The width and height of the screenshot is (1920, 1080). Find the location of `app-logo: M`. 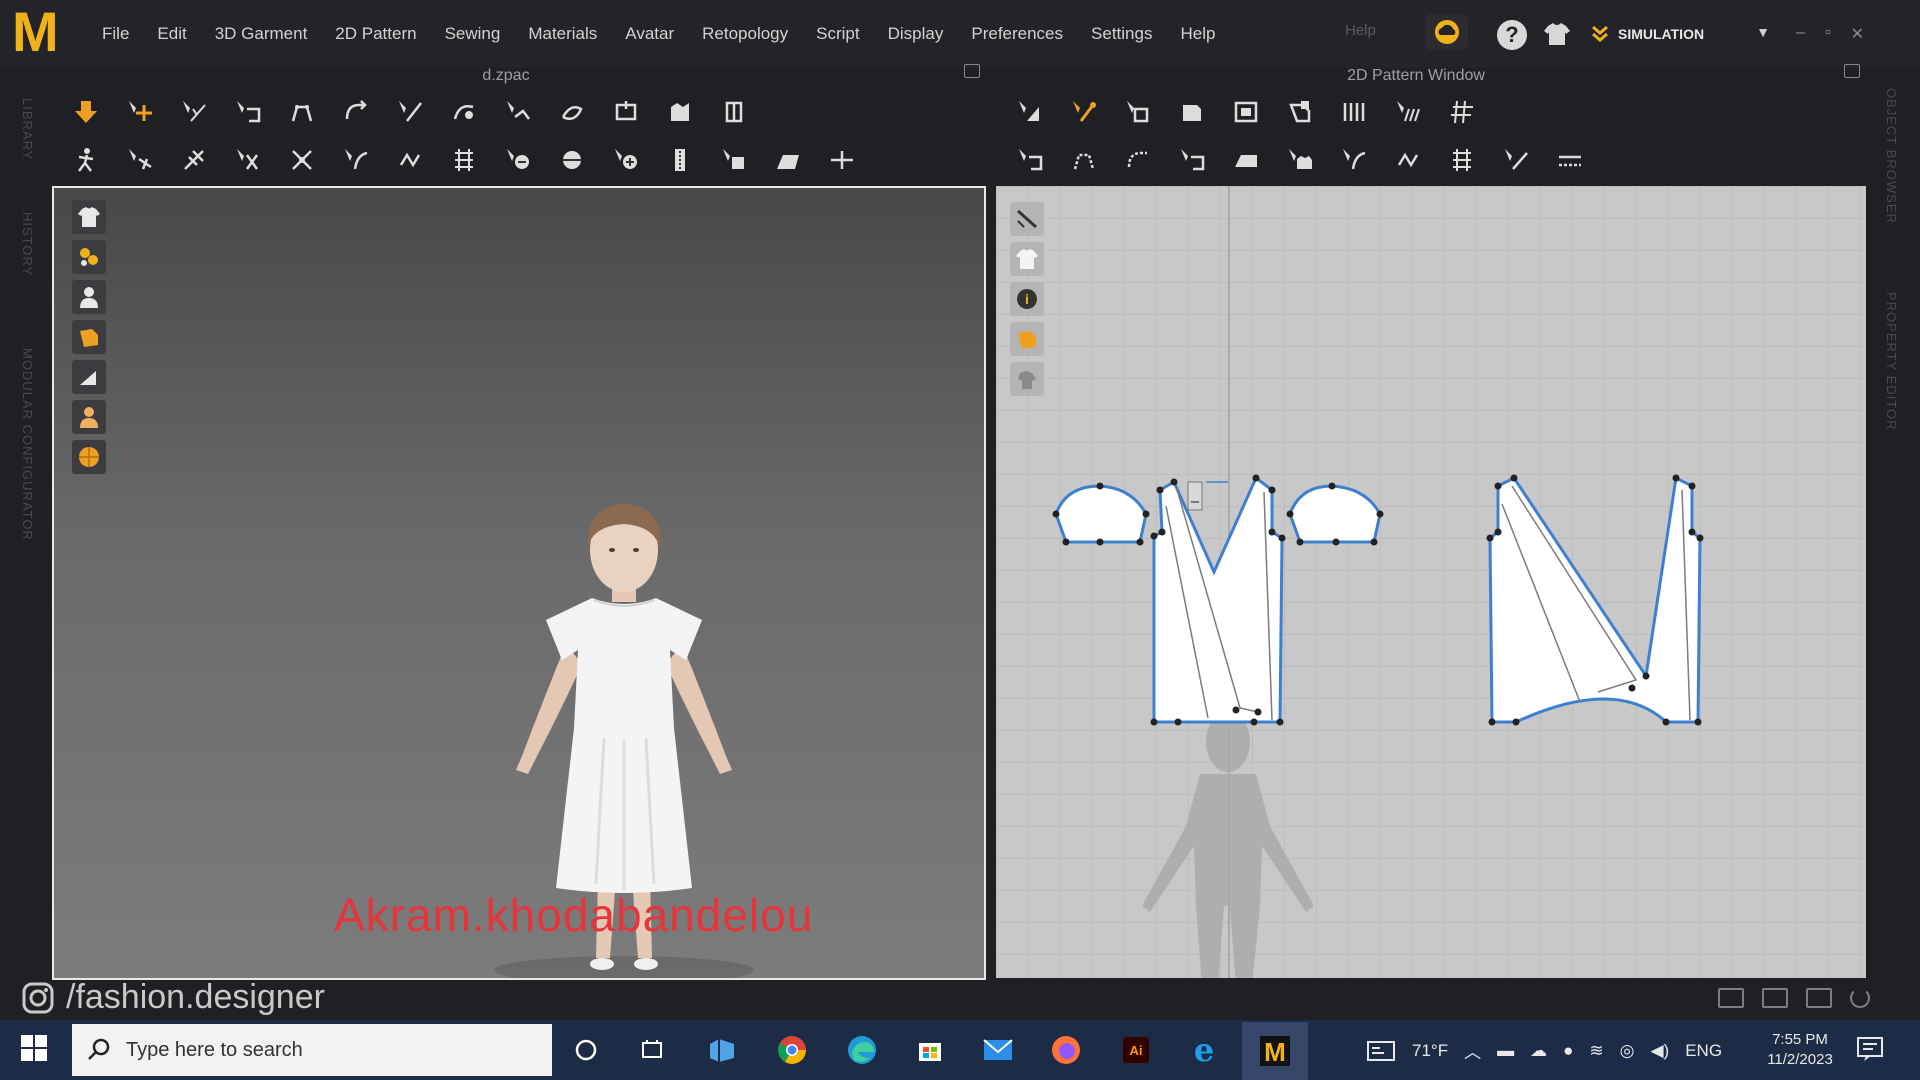

app-logo: M is located at coordinates (39, 32).